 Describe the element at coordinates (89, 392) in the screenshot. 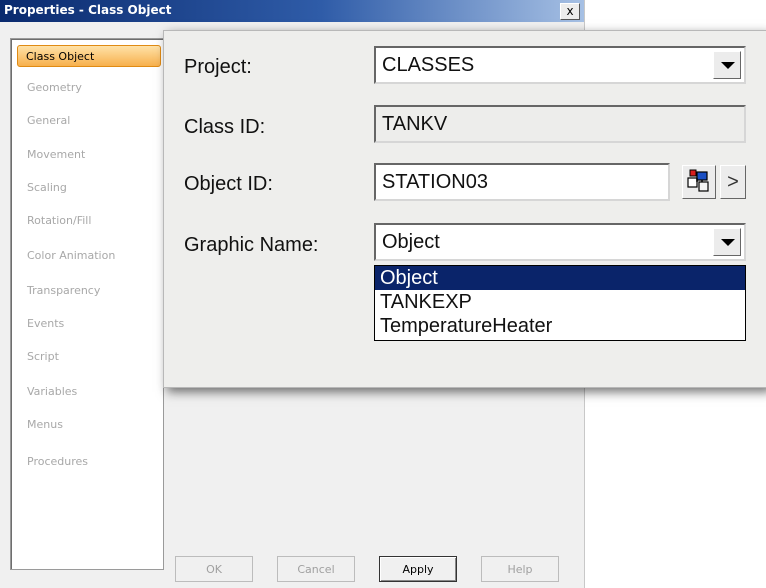

I see `nav-item-variables: Variables` at that location.